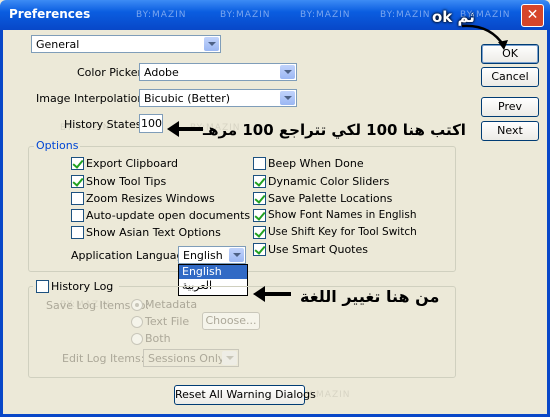 Image resolution: width=550 pixels, height=417 pixels. What do you see at coordinates (218, 72) in the screenshot?
I see `color-picker-select: Adobe` at bounding box center [218, 72].